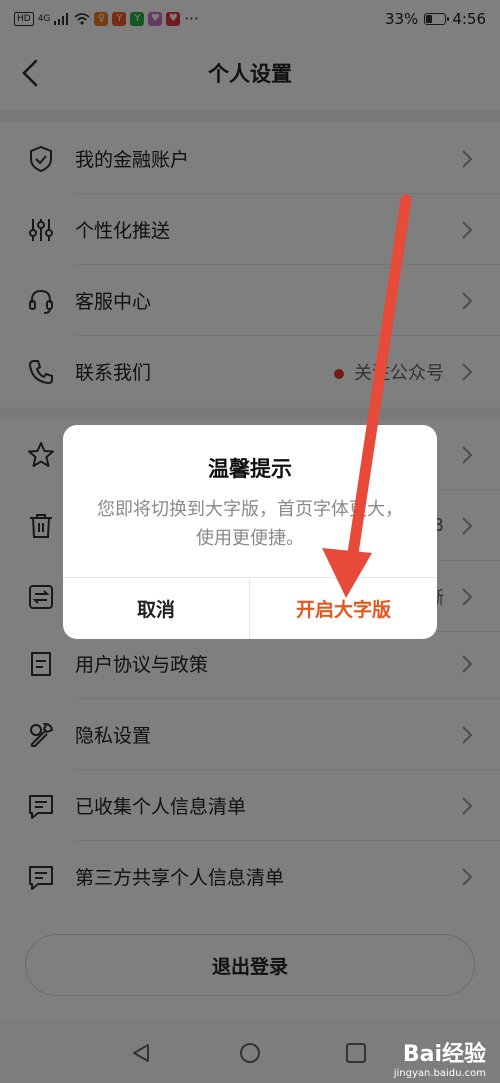 This screenshot has height=1083, width=500. I want to click on watermark-logo: Bai经验, so click(444, 1054).